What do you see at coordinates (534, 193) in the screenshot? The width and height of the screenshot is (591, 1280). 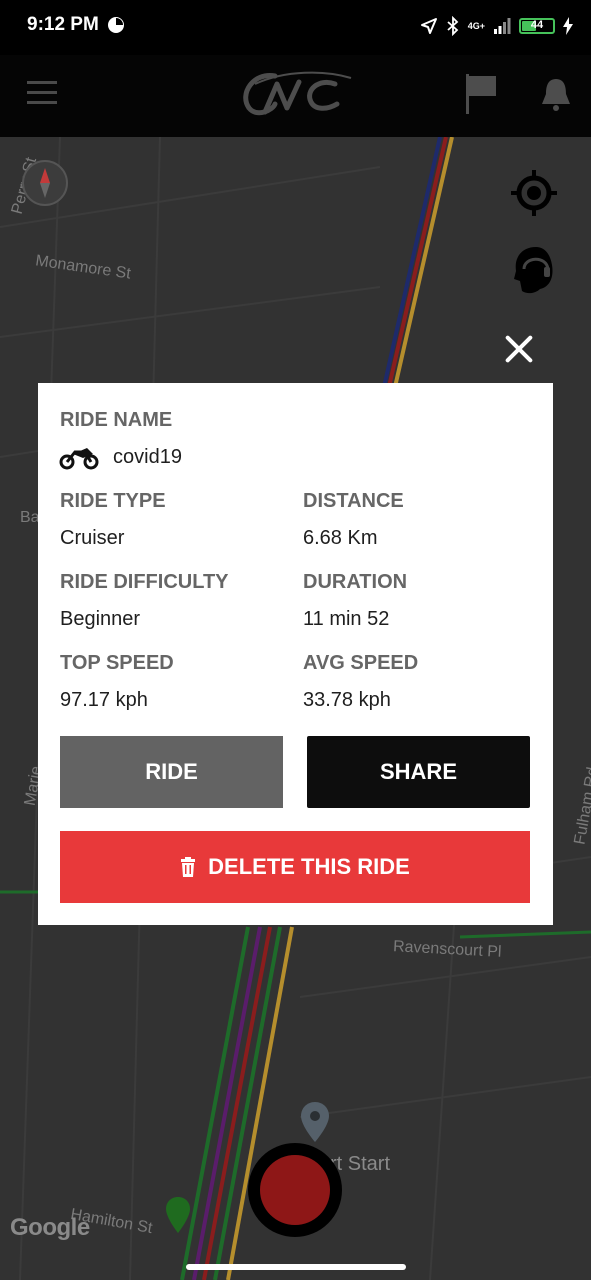 I see `my-location-icon` at bounding box center [534, 193].